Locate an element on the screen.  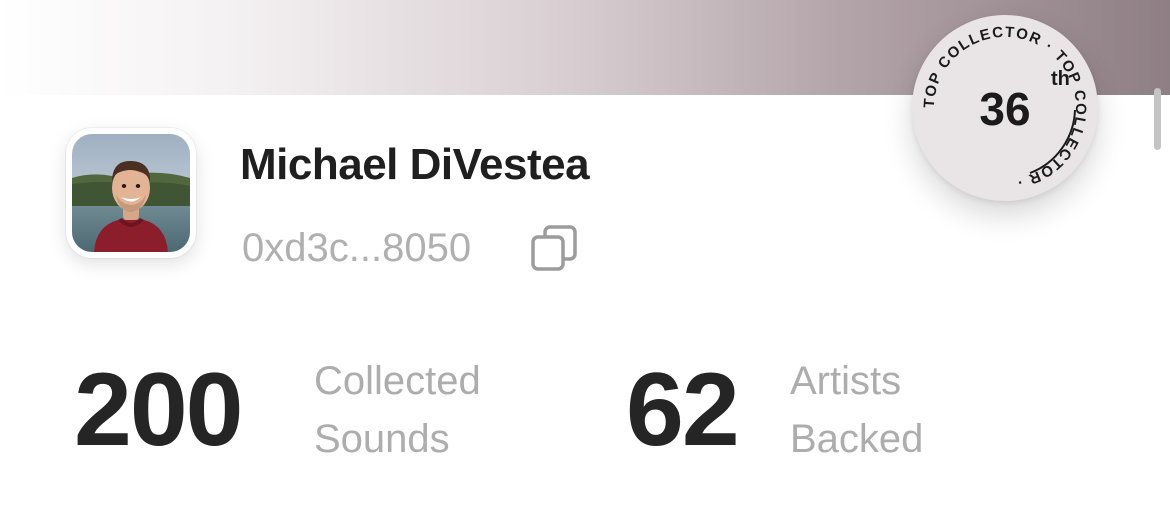
collector-rank: 36 is located at coordinates (1005, 109).